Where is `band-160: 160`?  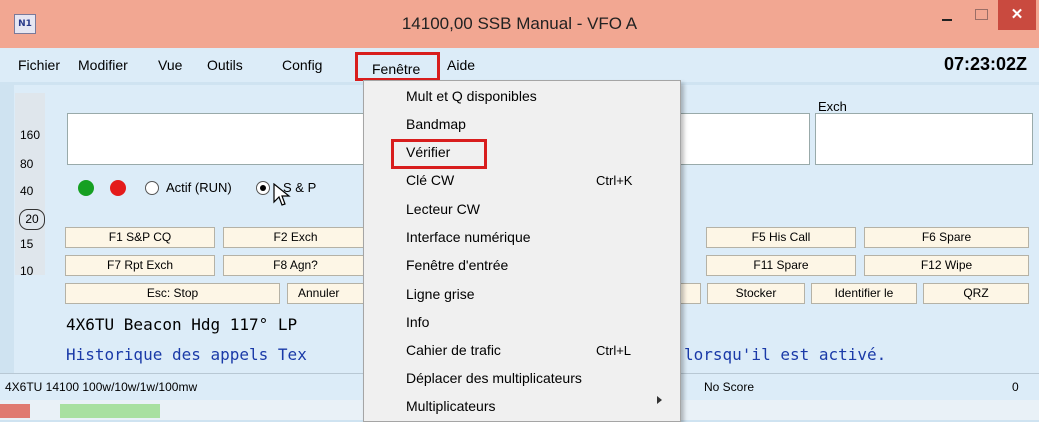 band-160: 160 is located at coordinates (30, 135).